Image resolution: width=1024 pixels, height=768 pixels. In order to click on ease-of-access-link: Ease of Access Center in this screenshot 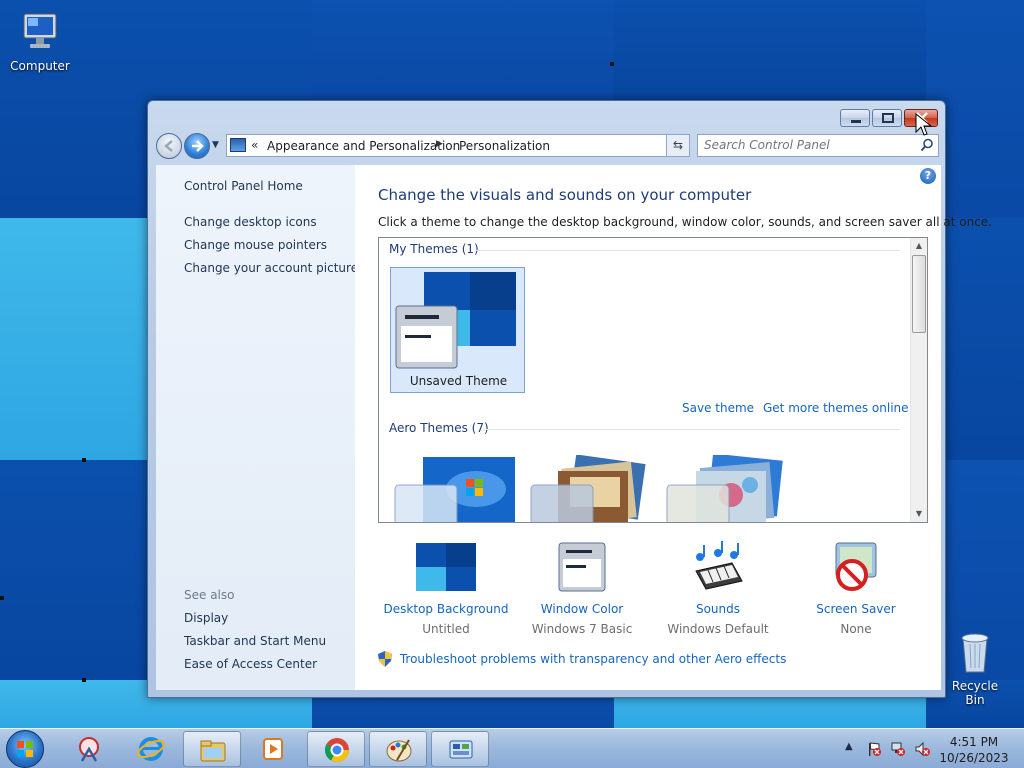, I will do `click(250, 664)`.